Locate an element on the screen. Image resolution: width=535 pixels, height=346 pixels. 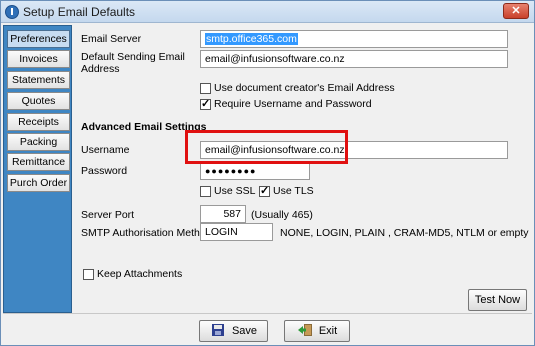
email-server-label: Email Server is located at coordinates (111, 39).